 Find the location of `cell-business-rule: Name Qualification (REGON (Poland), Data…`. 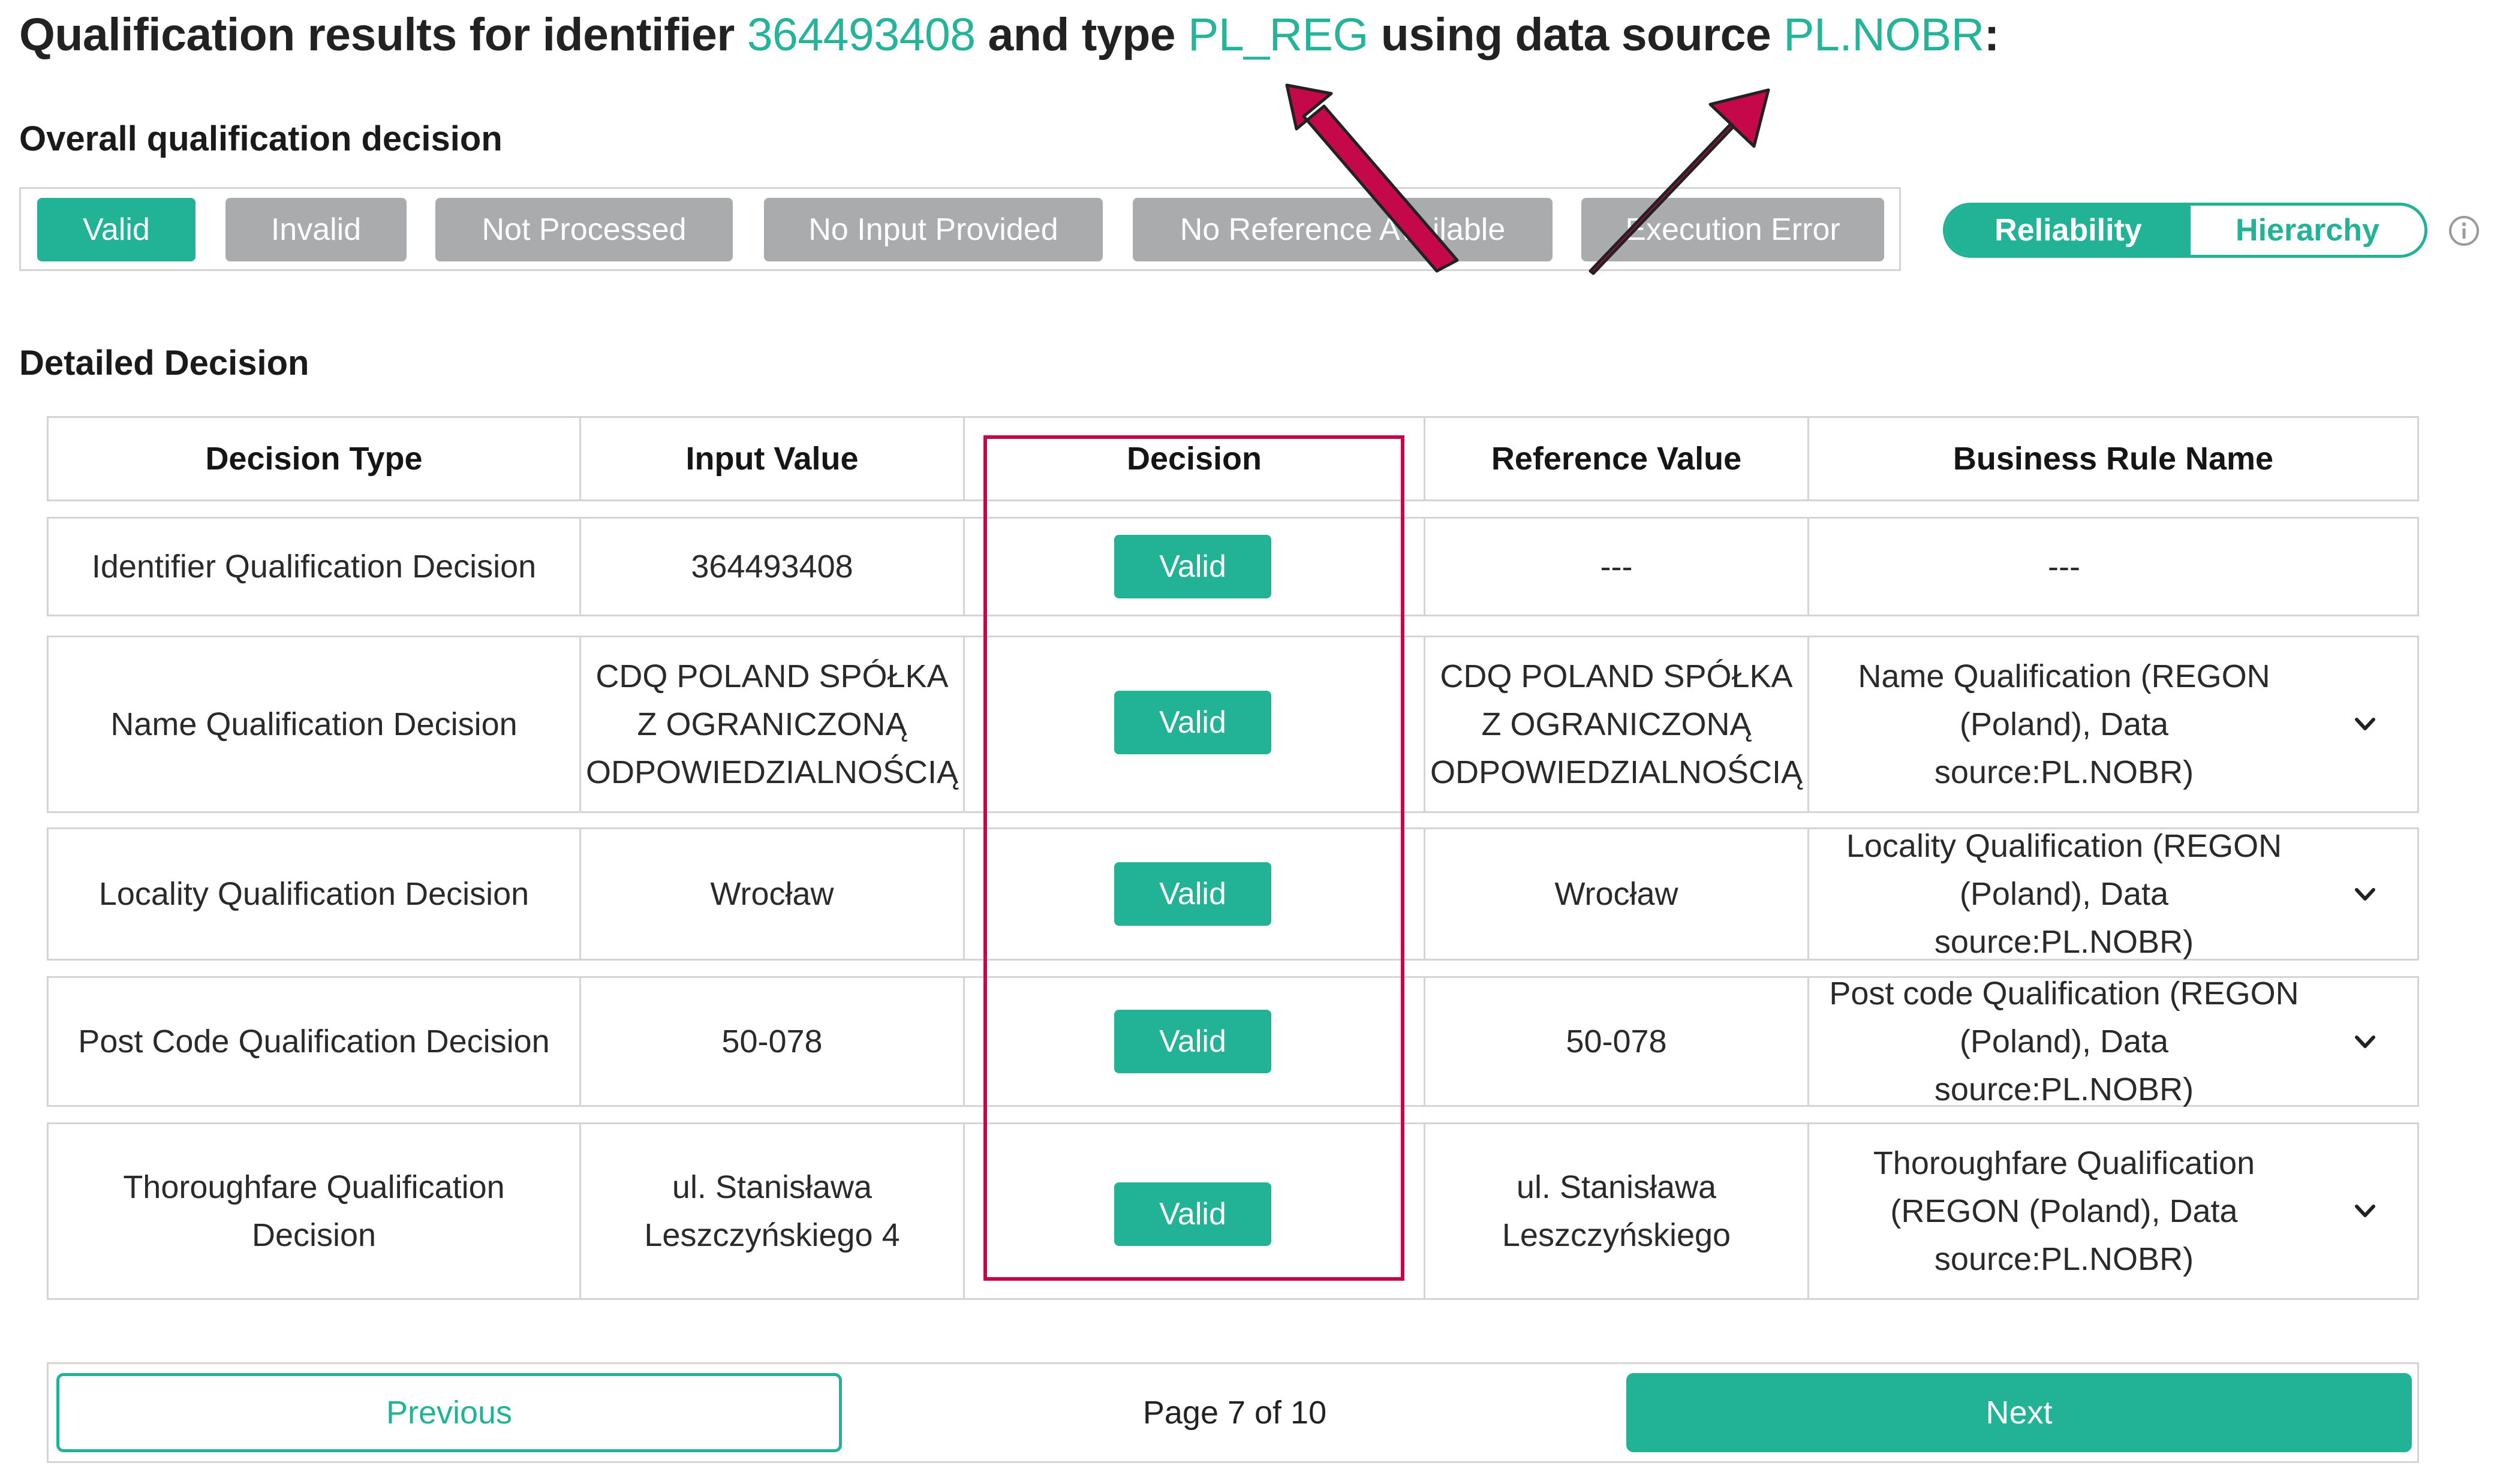

cell-business-rule: Name Qualification (REGON (Poland), Data… is located at coordinates (2064, 724).